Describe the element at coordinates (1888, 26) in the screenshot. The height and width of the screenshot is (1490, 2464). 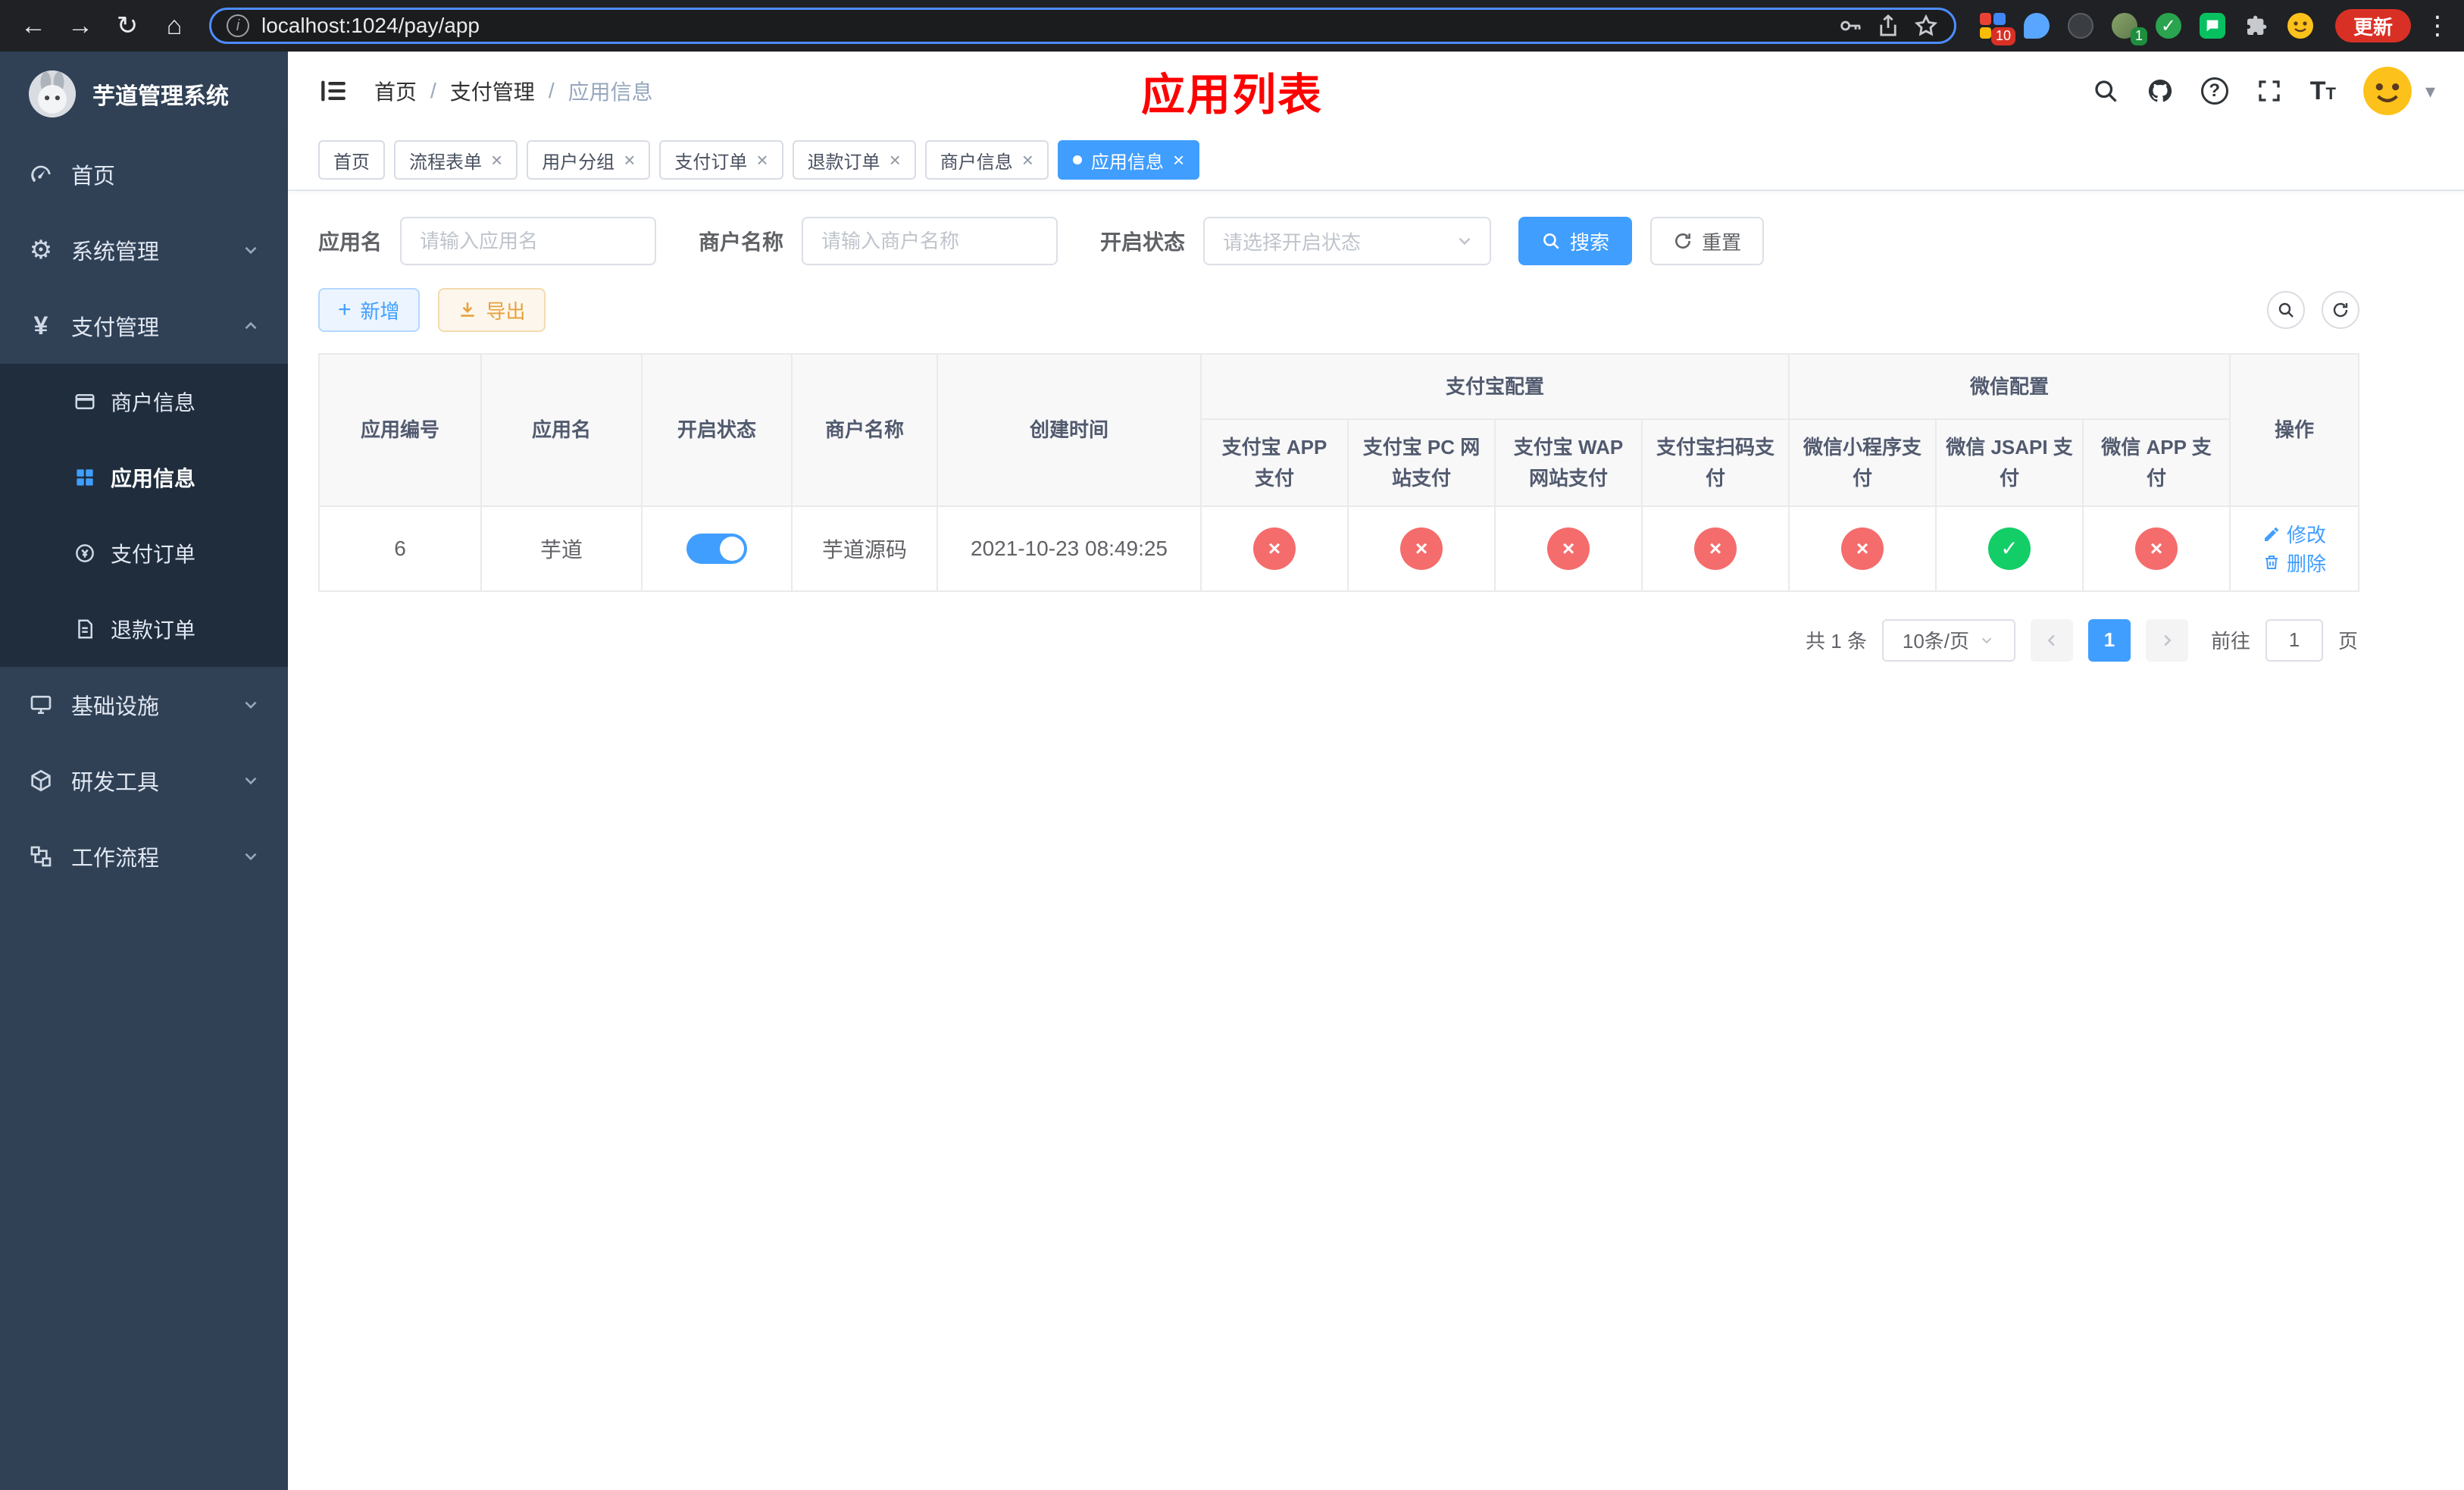
I see `share-icon` at that location.